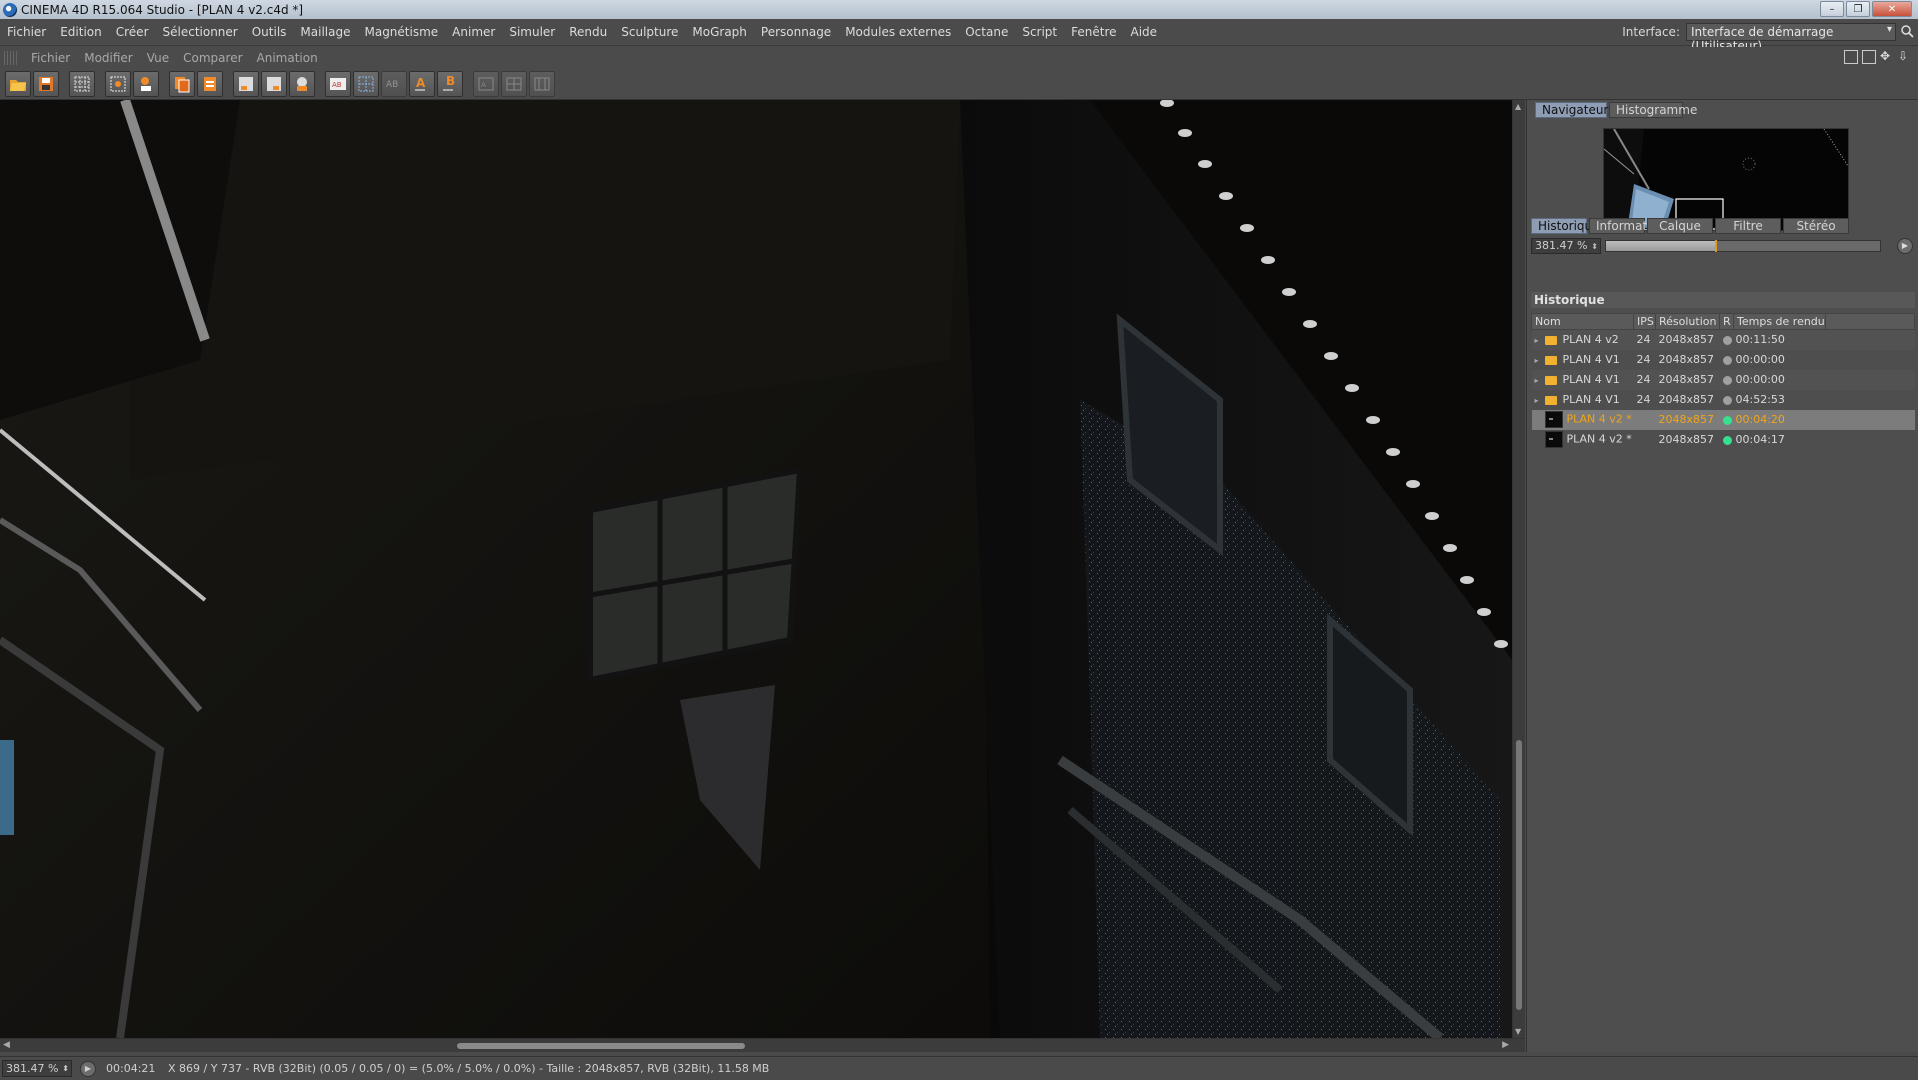 Image resolution: width=1918 pixels, height=1080 pixels. I want to click on column-header-temps-de-rendu: Temps de rendu, so click(1779, 321).